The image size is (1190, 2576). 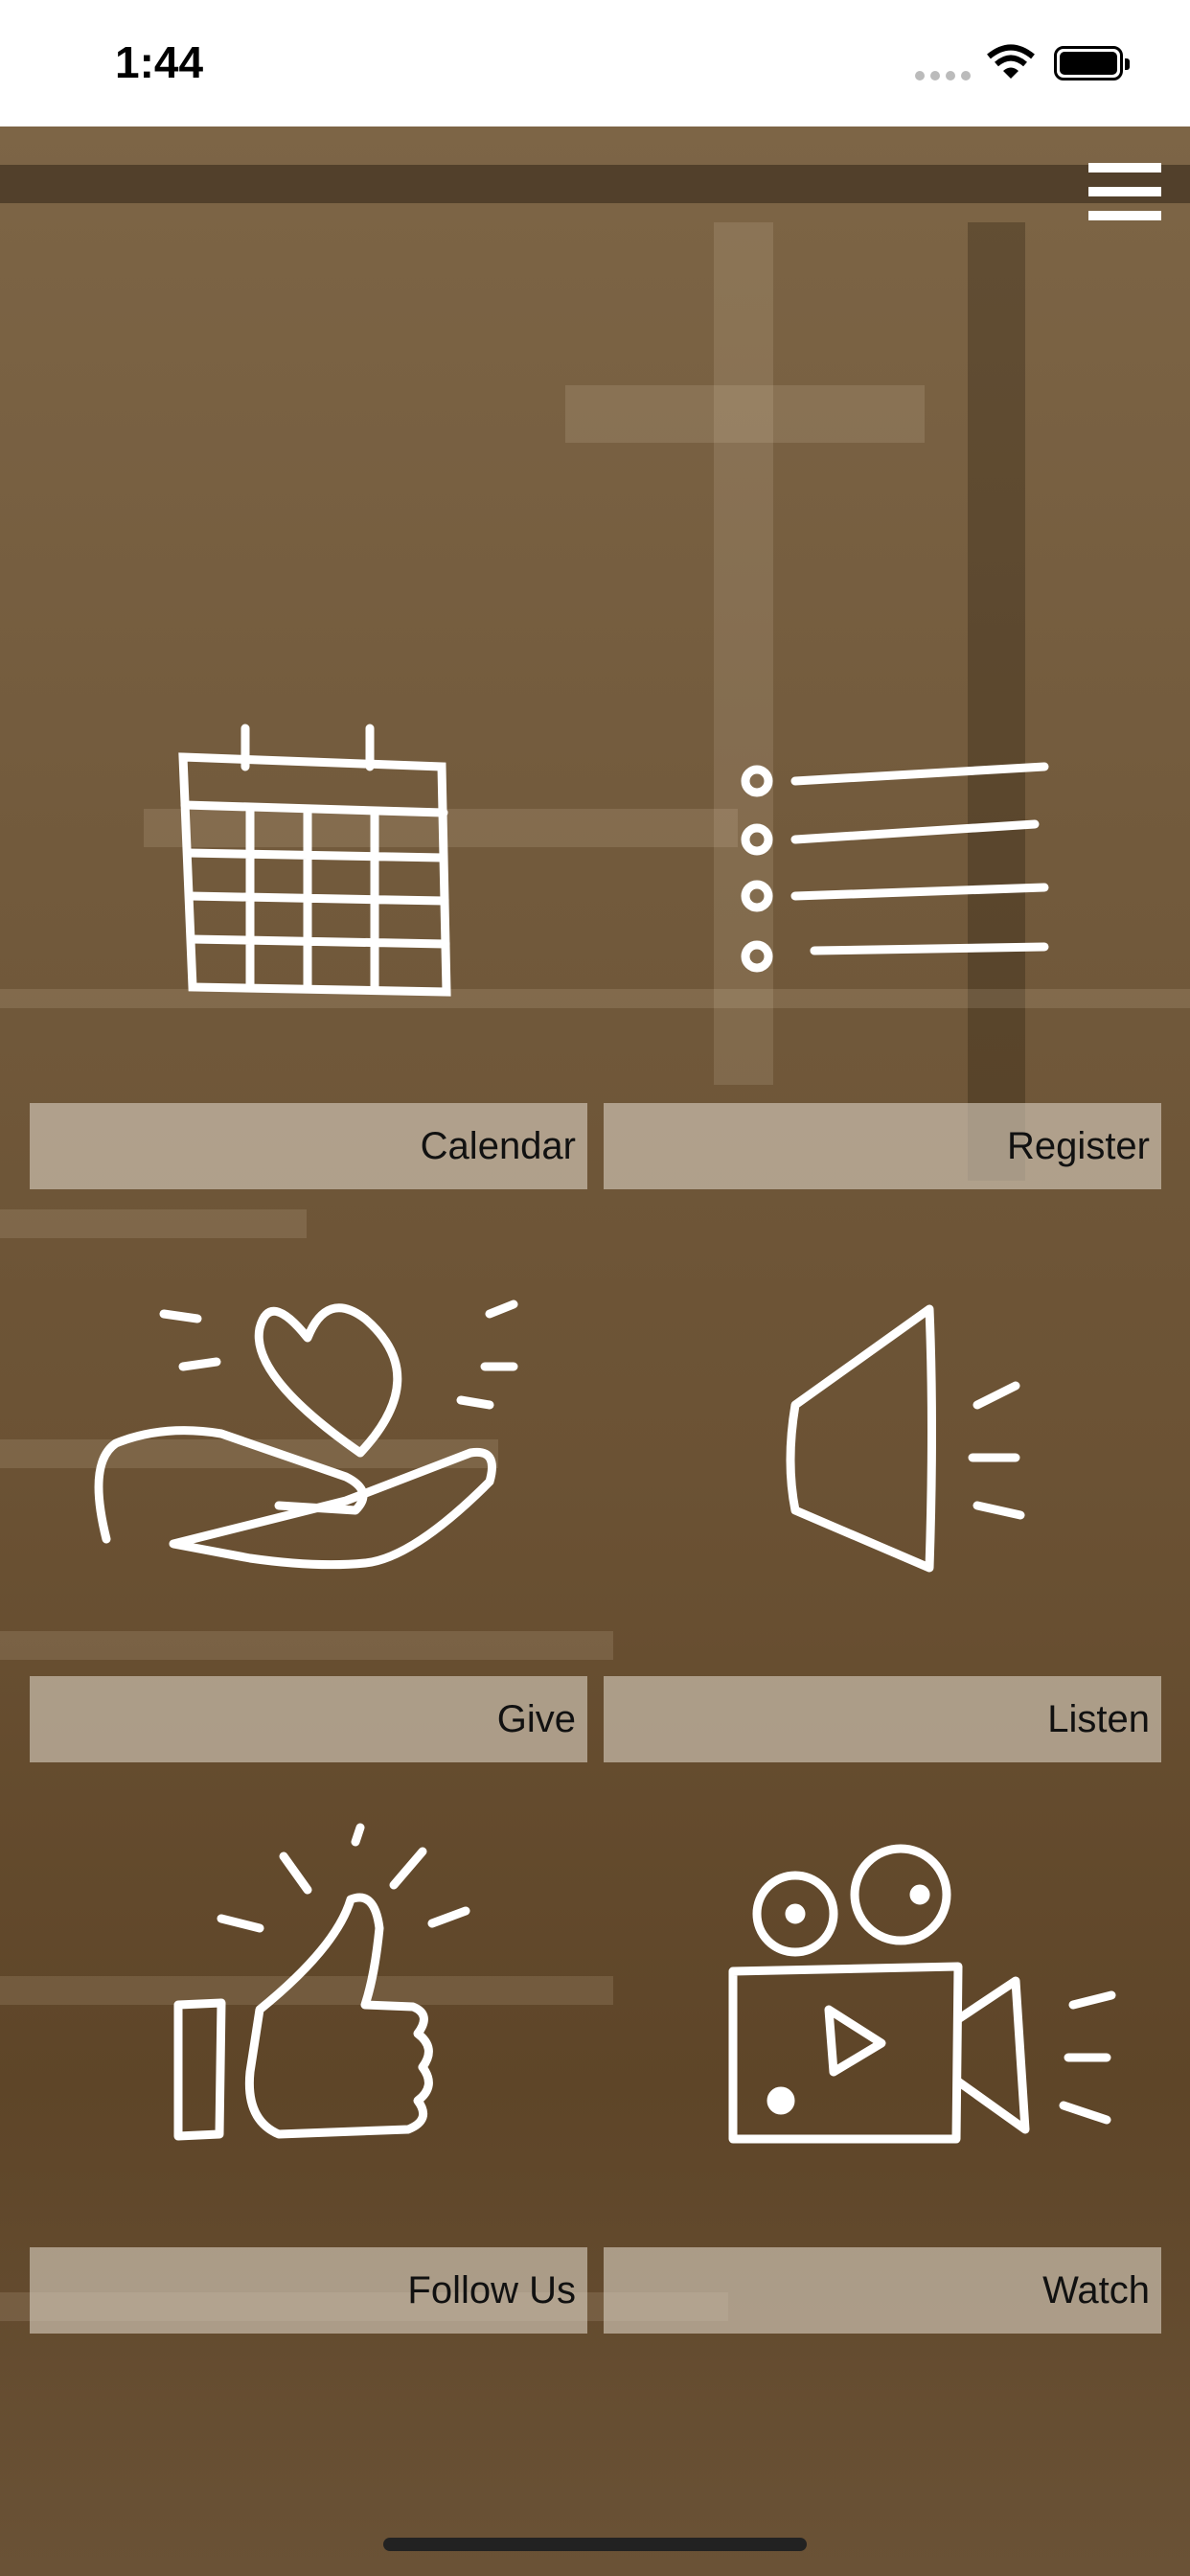 What do you see at coordinates (1125, 191) in the screenshot?
I see `hamburger-menu-button` at bounding box center [1125, 191].